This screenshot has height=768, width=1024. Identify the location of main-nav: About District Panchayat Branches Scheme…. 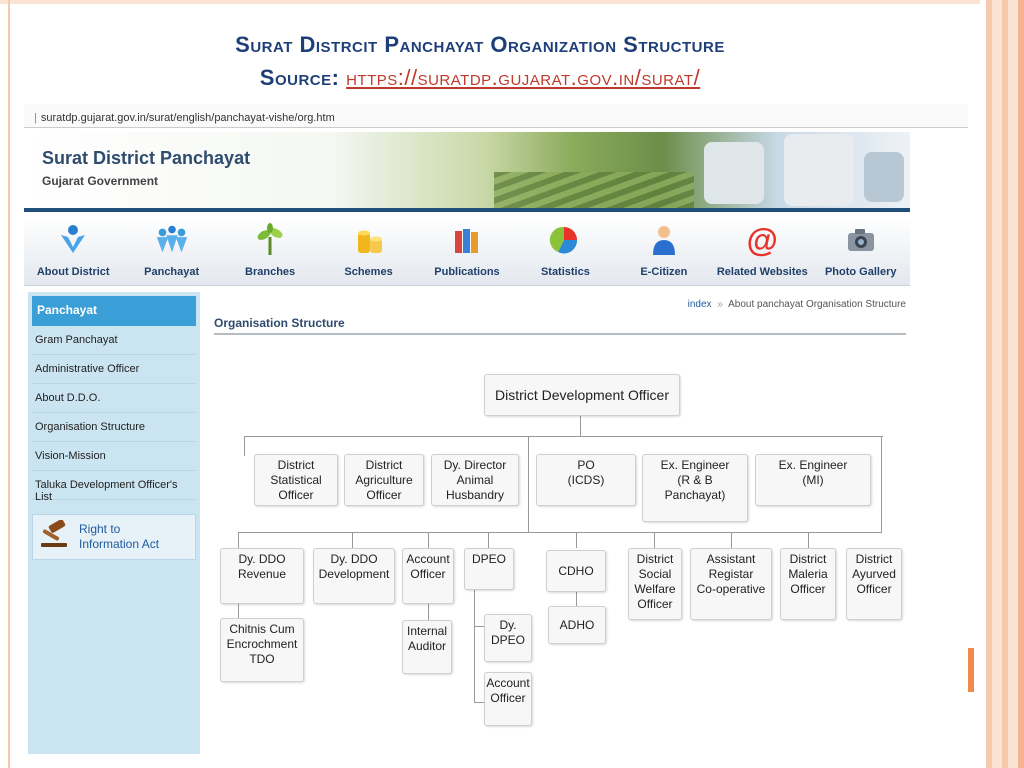
(467, 251).